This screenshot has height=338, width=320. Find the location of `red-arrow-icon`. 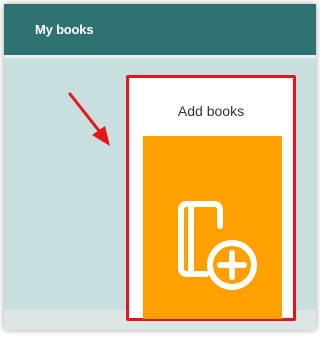

red-arrow-icon is located at coordinates (89, 119).